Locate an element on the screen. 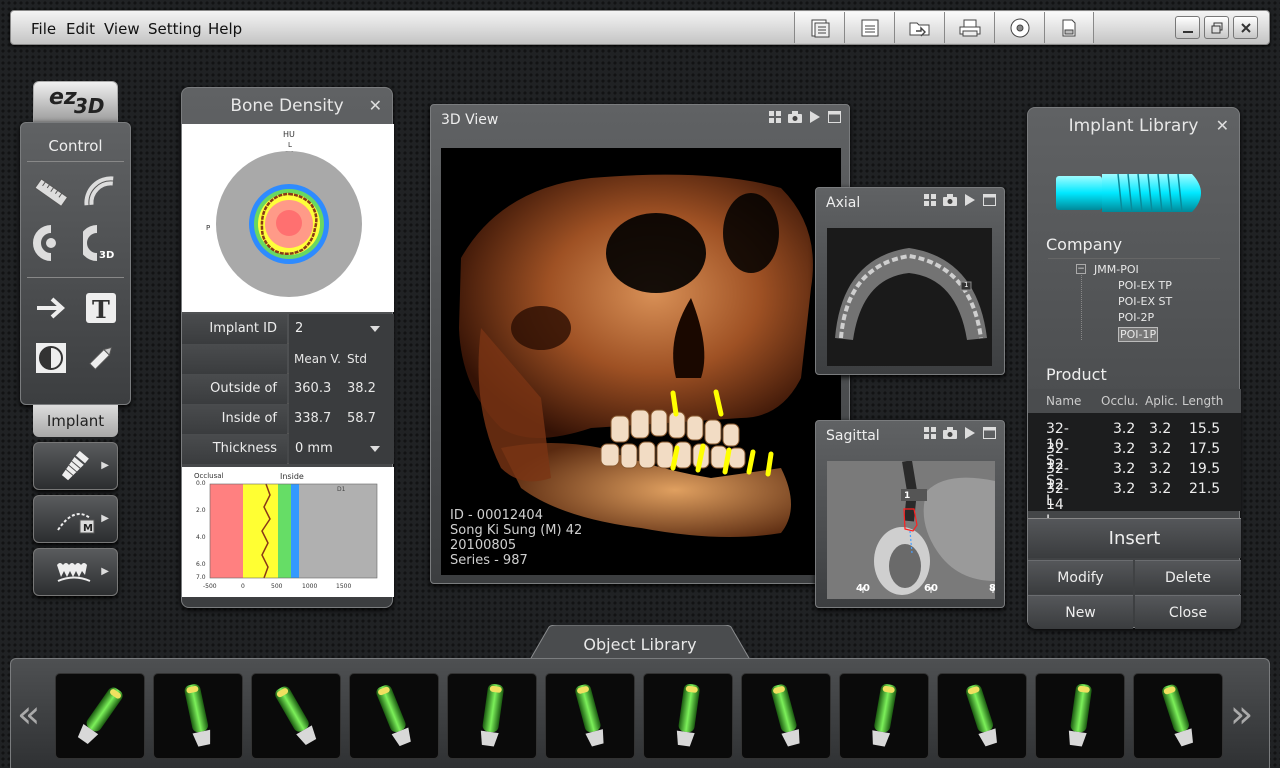 This screenshot has height=768, width=1280. svg-text: T is located at coordinates (101, 309).